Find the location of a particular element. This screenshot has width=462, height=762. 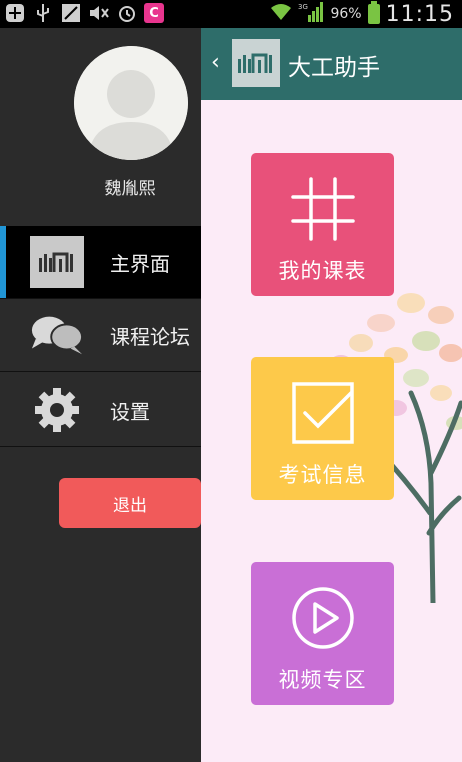

back-chevron-icon: ‹ is located at coordinates (215, 62).